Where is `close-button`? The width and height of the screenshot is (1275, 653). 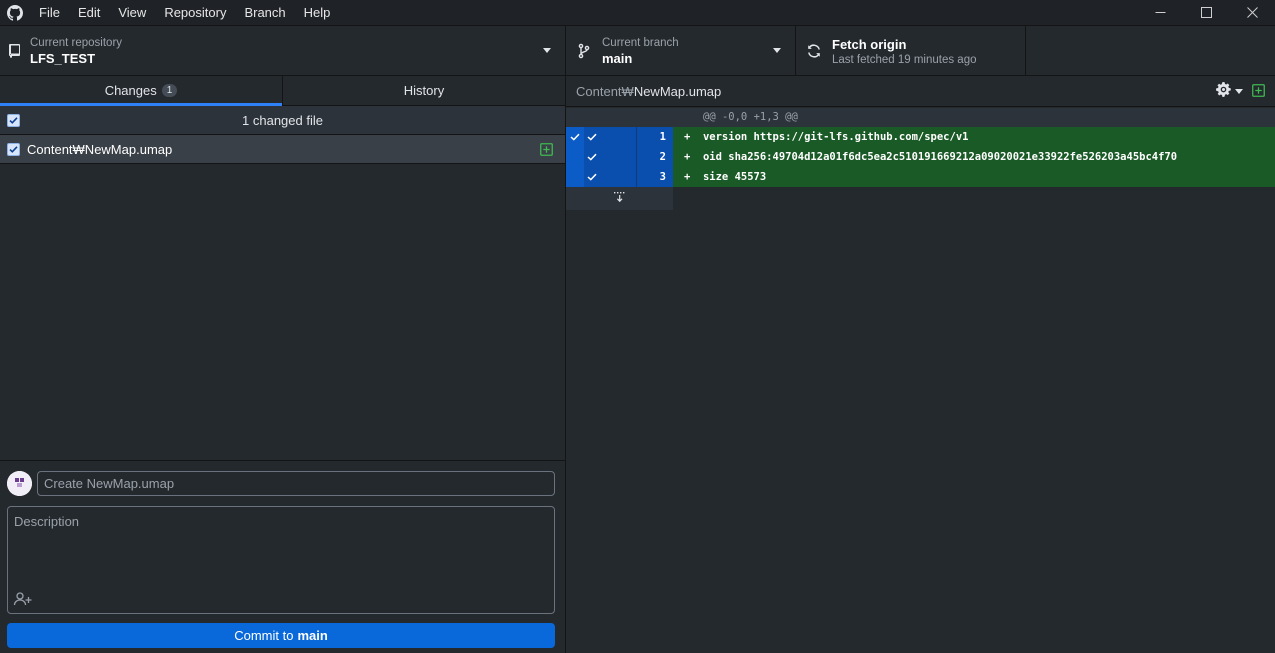
close-button is located at coordinates (1252, 12).